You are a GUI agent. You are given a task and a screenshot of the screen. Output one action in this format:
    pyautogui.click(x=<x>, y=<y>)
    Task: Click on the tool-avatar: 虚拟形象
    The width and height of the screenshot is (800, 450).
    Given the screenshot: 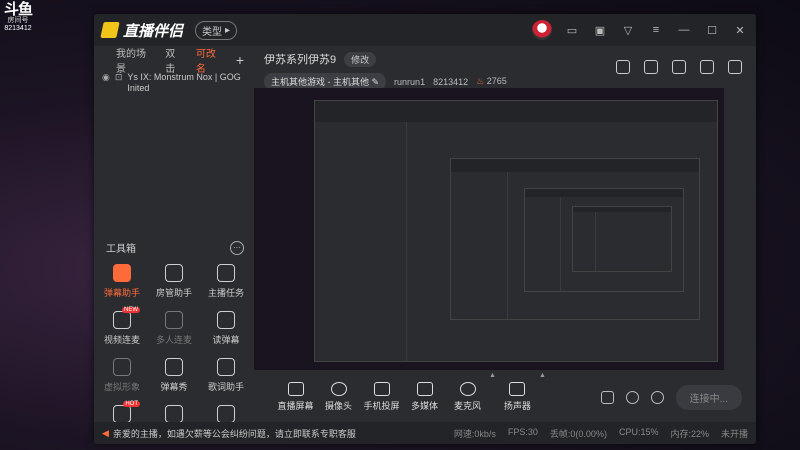 What is the action you would take?
    pyautogui.click(x=122, y=375)
    